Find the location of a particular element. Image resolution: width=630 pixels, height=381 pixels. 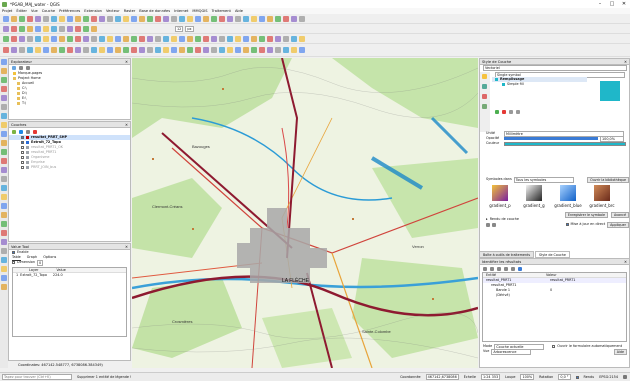

tab-options: Options is located at coordinates (49, 257).